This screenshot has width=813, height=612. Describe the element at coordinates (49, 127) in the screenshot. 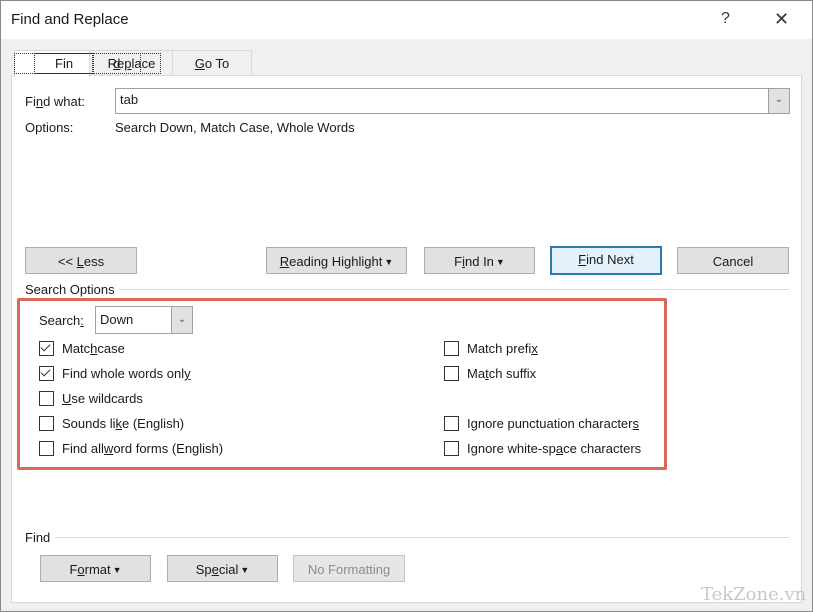

I see `options-label: Options:` at that location.